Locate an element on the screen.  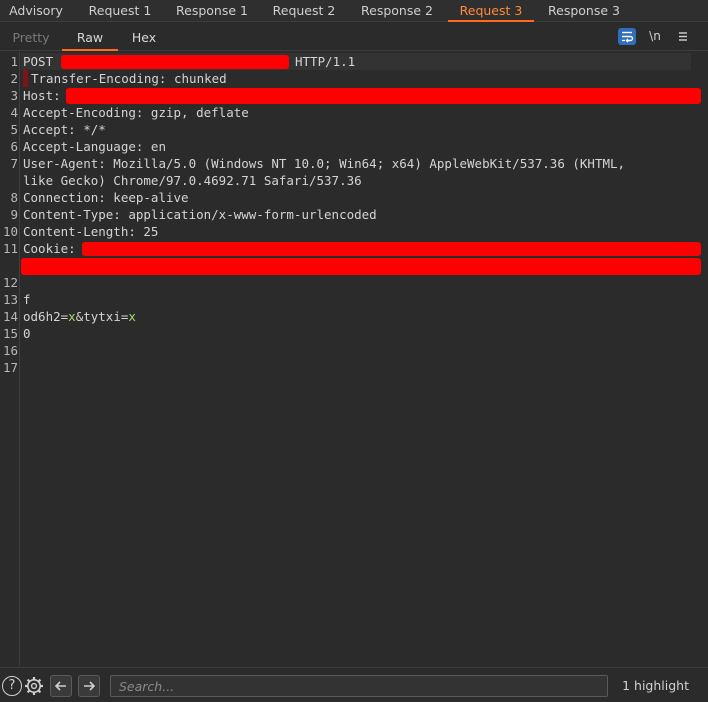
tab-response-3: Response 3 is located at coordinates (584, 11).